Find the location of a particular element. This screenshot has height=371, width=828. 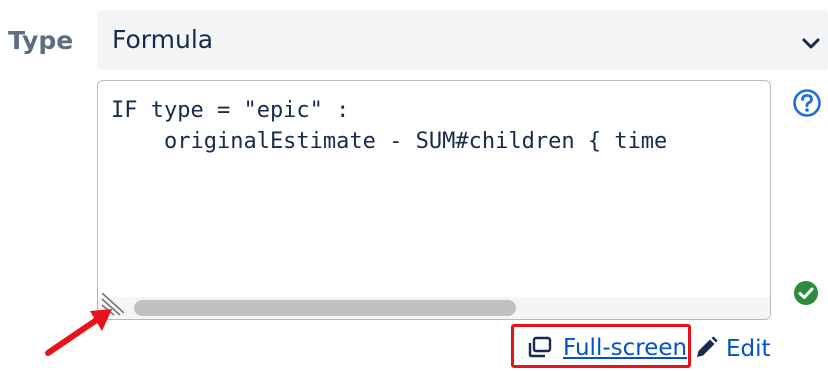

window-restore-icon is located at coordinates (540, 347).